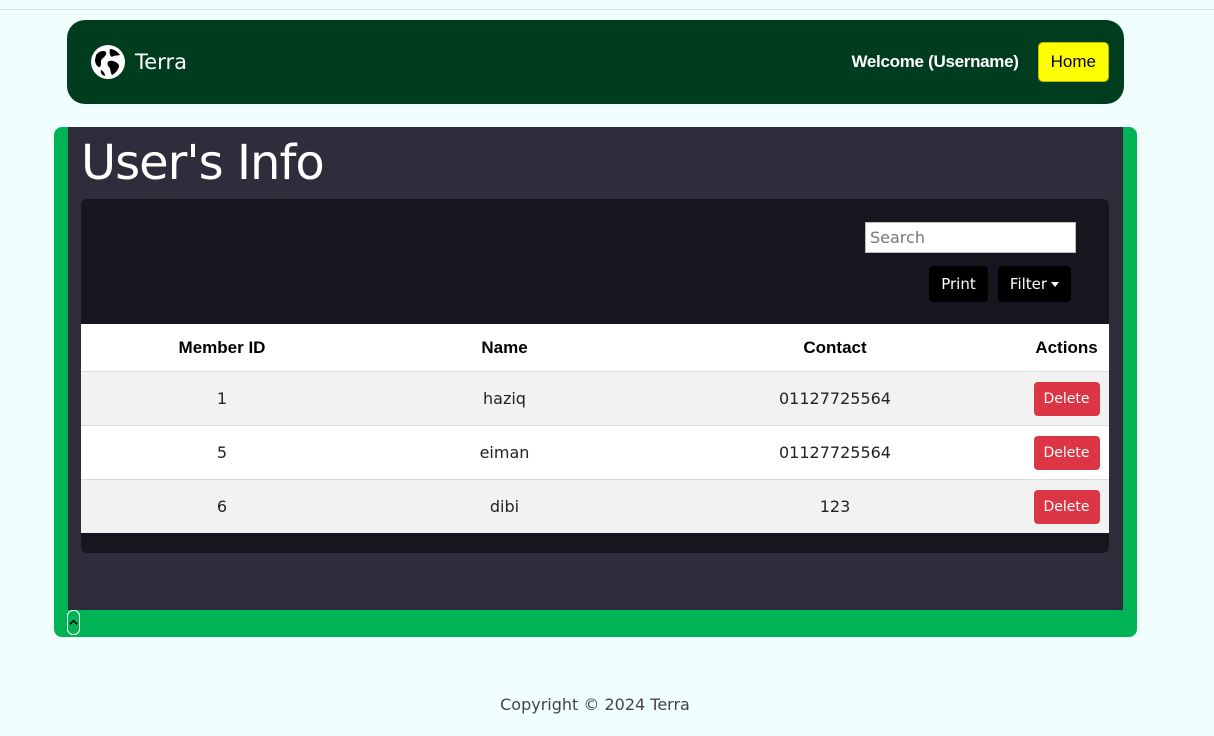 Image resolution: width=1214 pixels, height=736 pixels. What do you see at coordinates (504, 347) in the screenshot?
I see `header-name: Name` at bounding box center [504, 347].